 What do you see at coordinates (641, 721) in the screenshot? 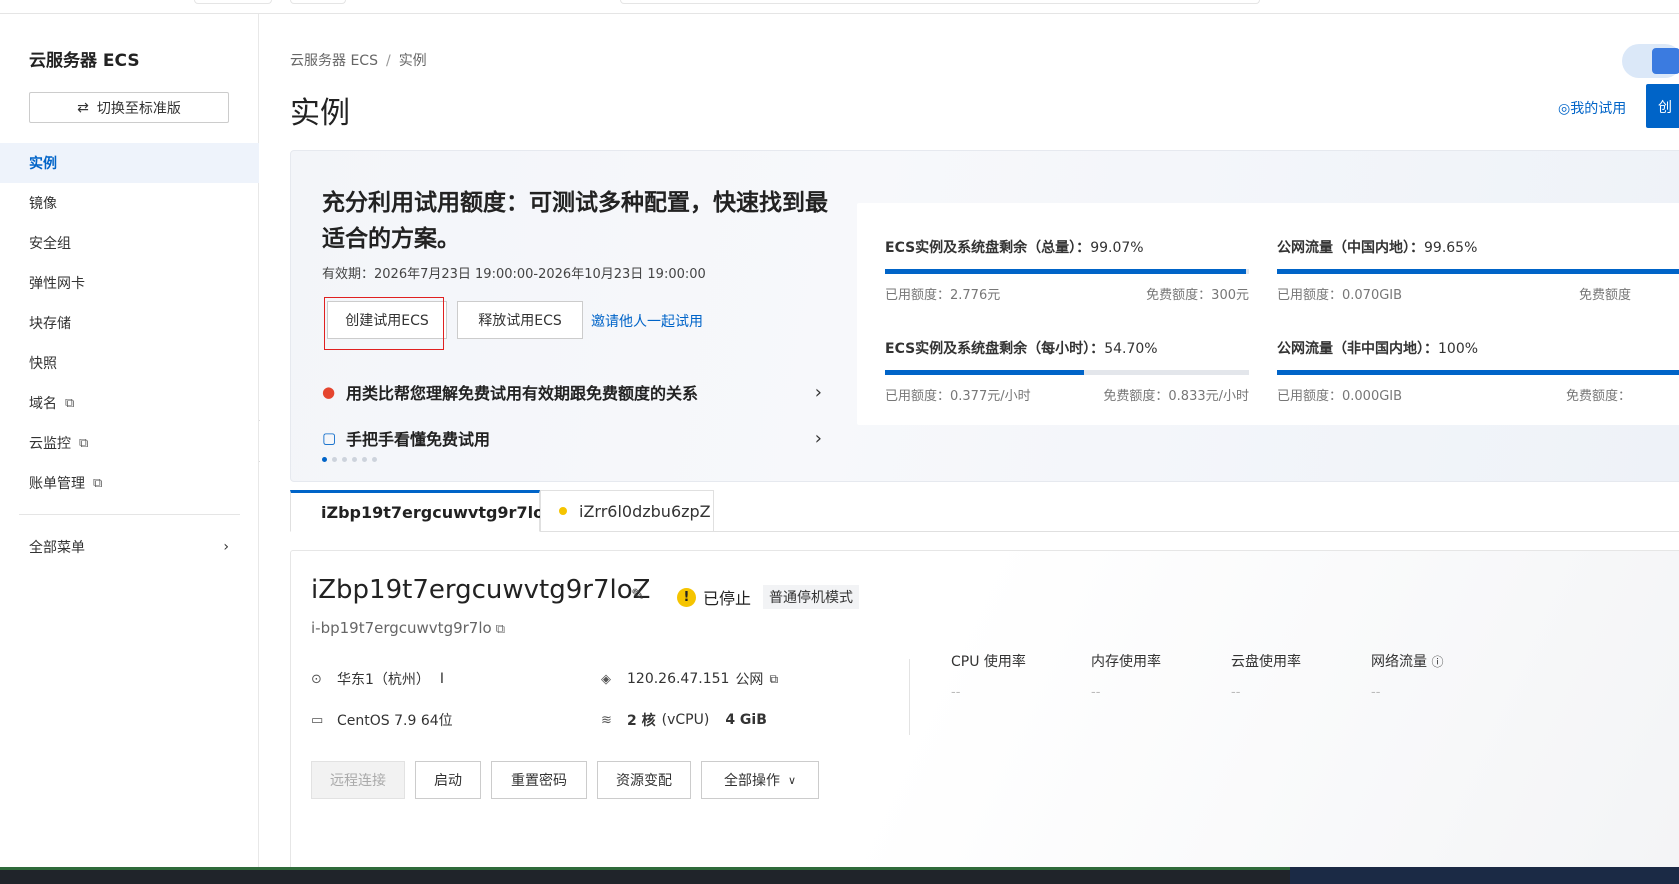
I see `cpu-text: 2 核` at bounding box center [641, 721].